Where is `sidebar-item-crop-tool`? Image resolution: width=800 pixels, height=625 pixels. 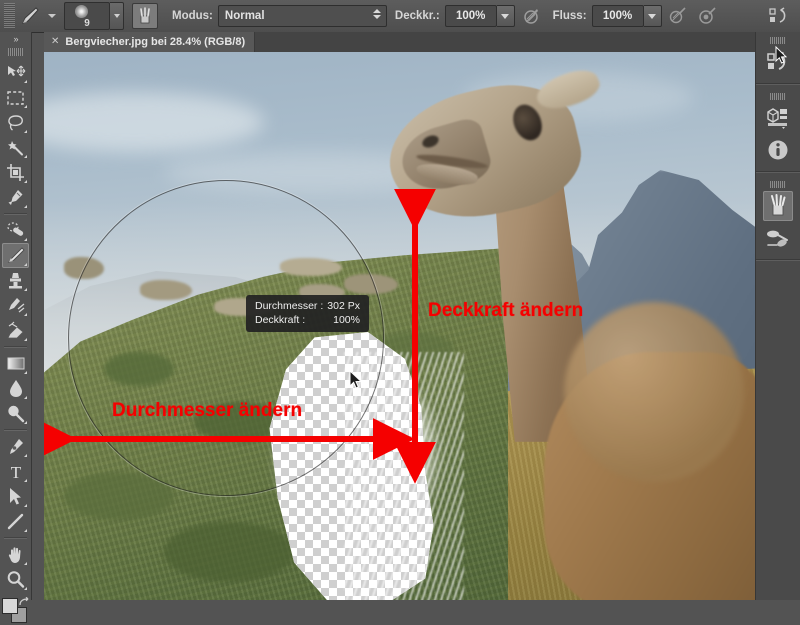
sidebar-item-crop-tool is located at coordinates (15, 172).